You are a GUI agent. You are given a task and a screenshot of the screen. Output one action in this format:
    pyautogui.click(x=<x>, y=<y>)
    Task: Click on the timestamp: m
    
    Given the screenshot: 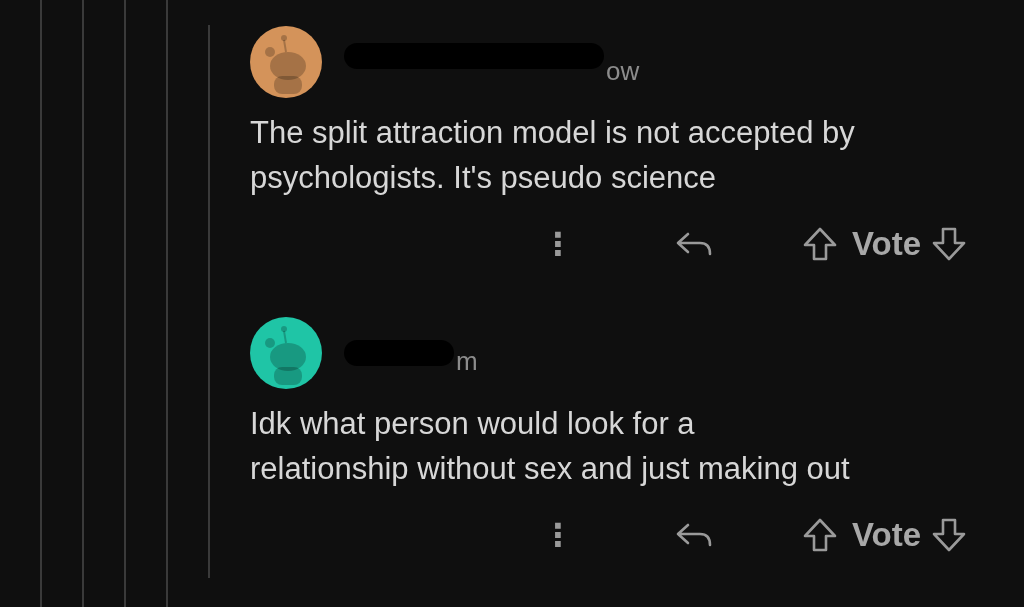 What is the action you would take?
    pyautogui.click(x=467, y=361)
    